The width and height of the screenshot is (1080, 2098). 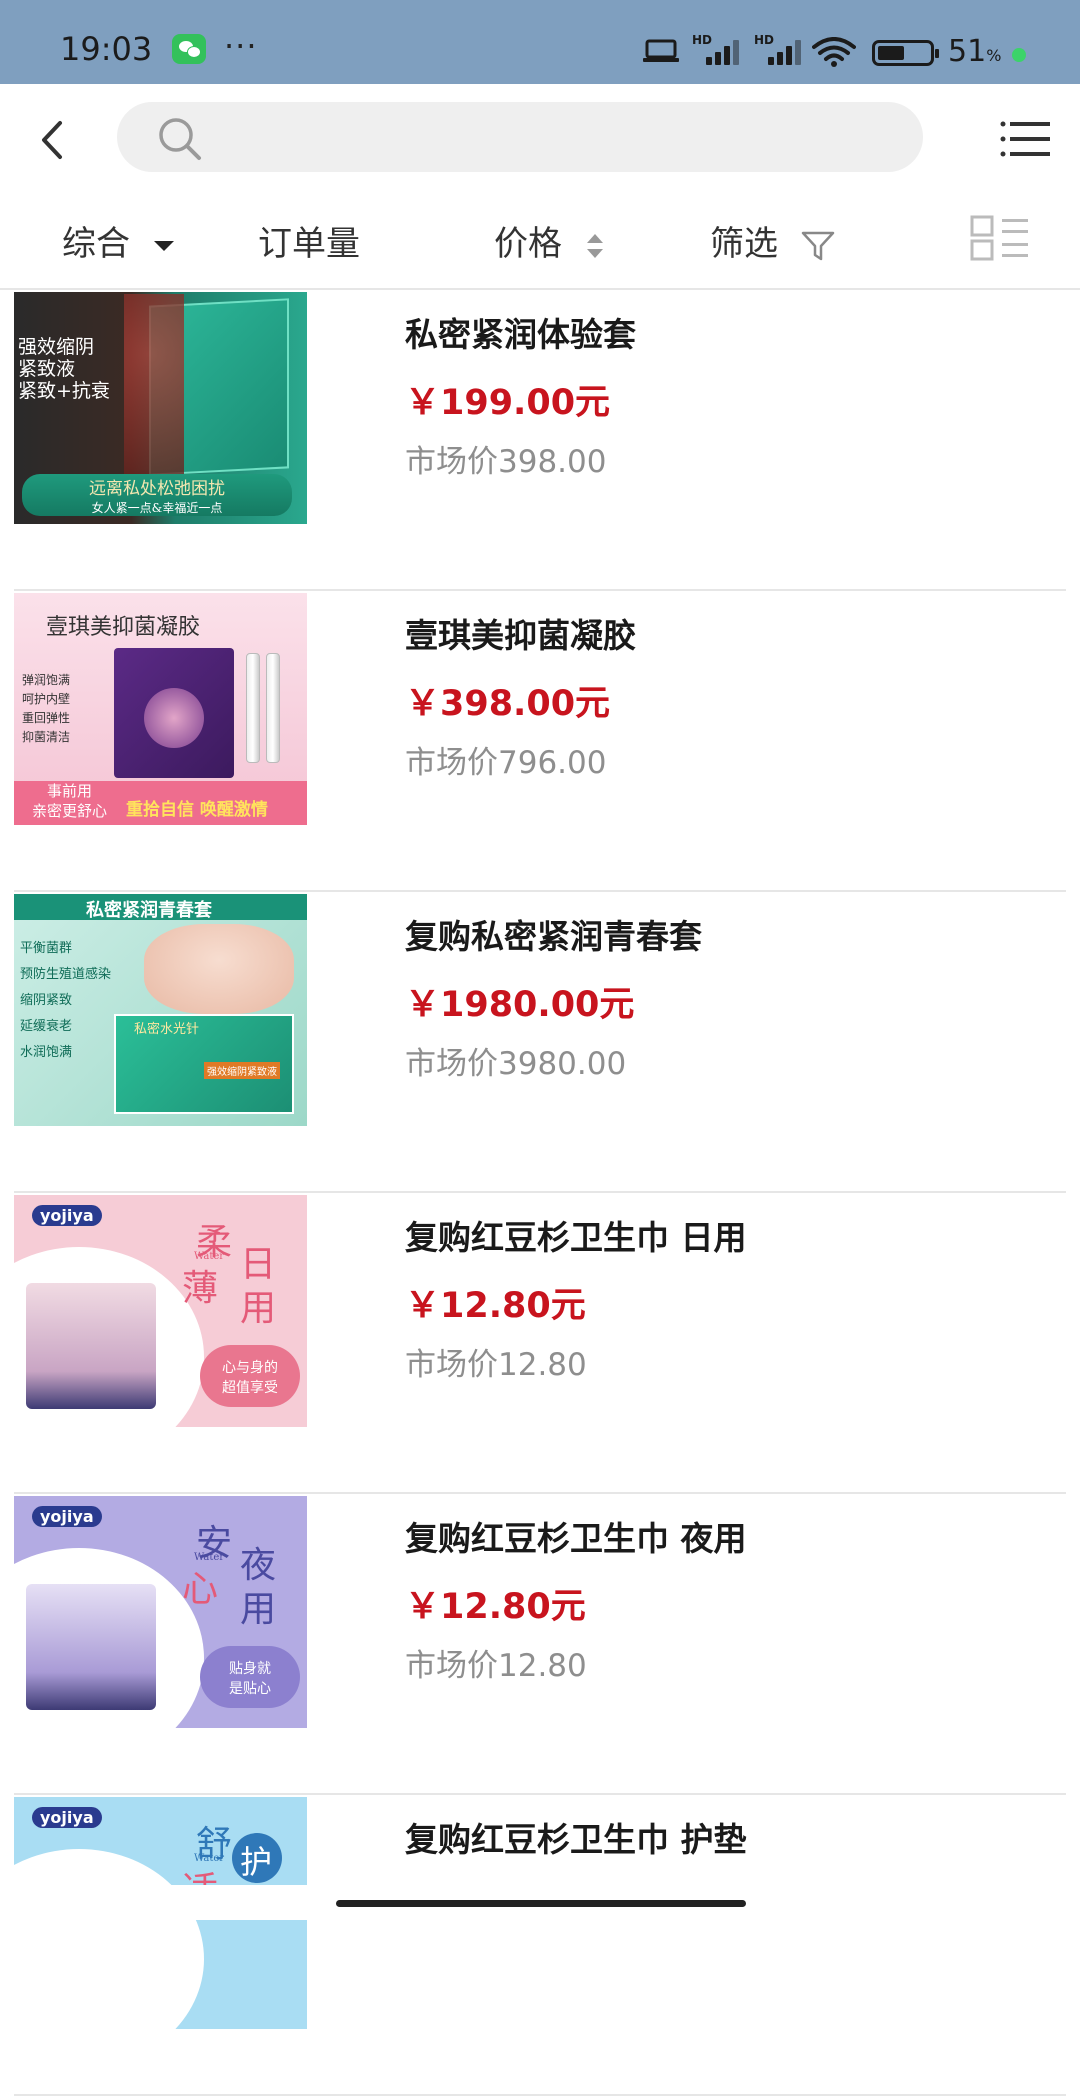 I want to click on search-icon, so click(x=180, y=139).